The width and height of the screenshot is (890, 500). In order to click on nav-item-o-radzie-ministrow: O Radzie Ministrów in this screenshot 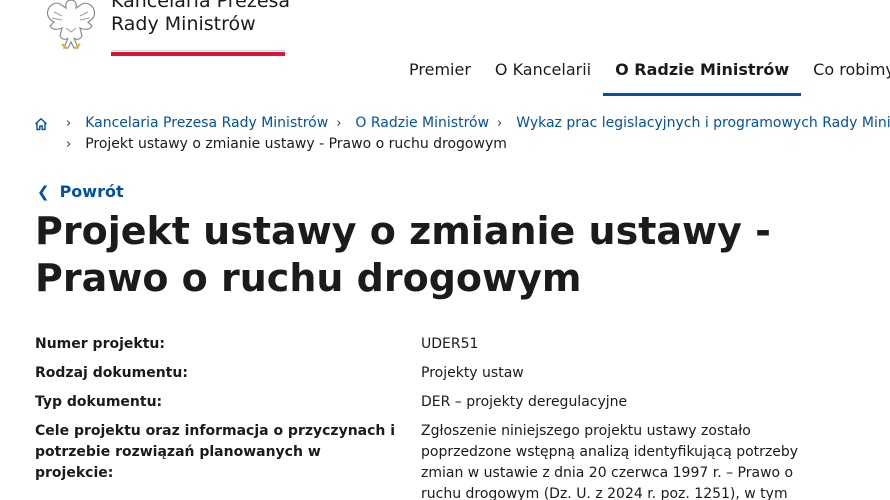, I will do `click(702, 74)`.